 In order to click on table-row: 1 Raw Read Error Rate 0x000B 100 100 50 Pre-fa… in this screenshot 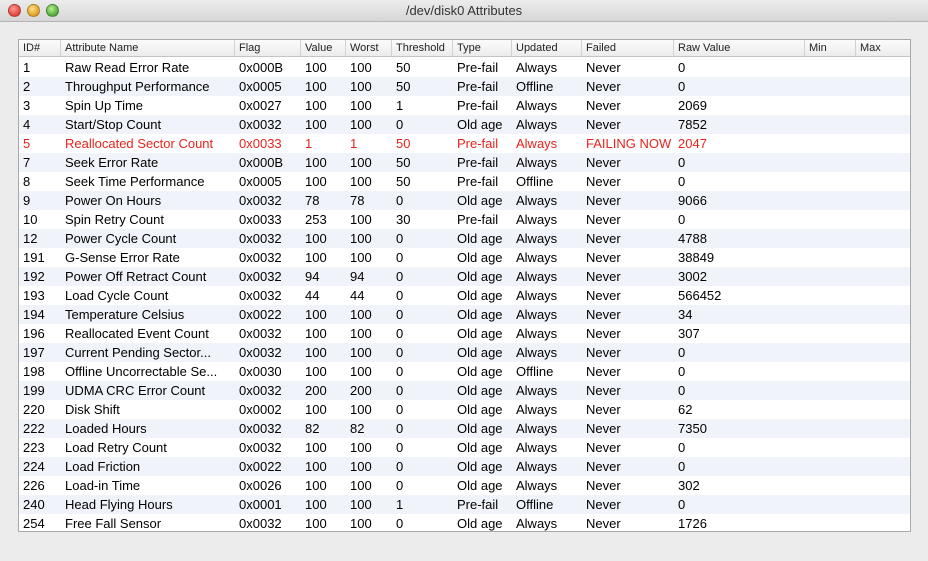, I will do `click(464, 67)`.